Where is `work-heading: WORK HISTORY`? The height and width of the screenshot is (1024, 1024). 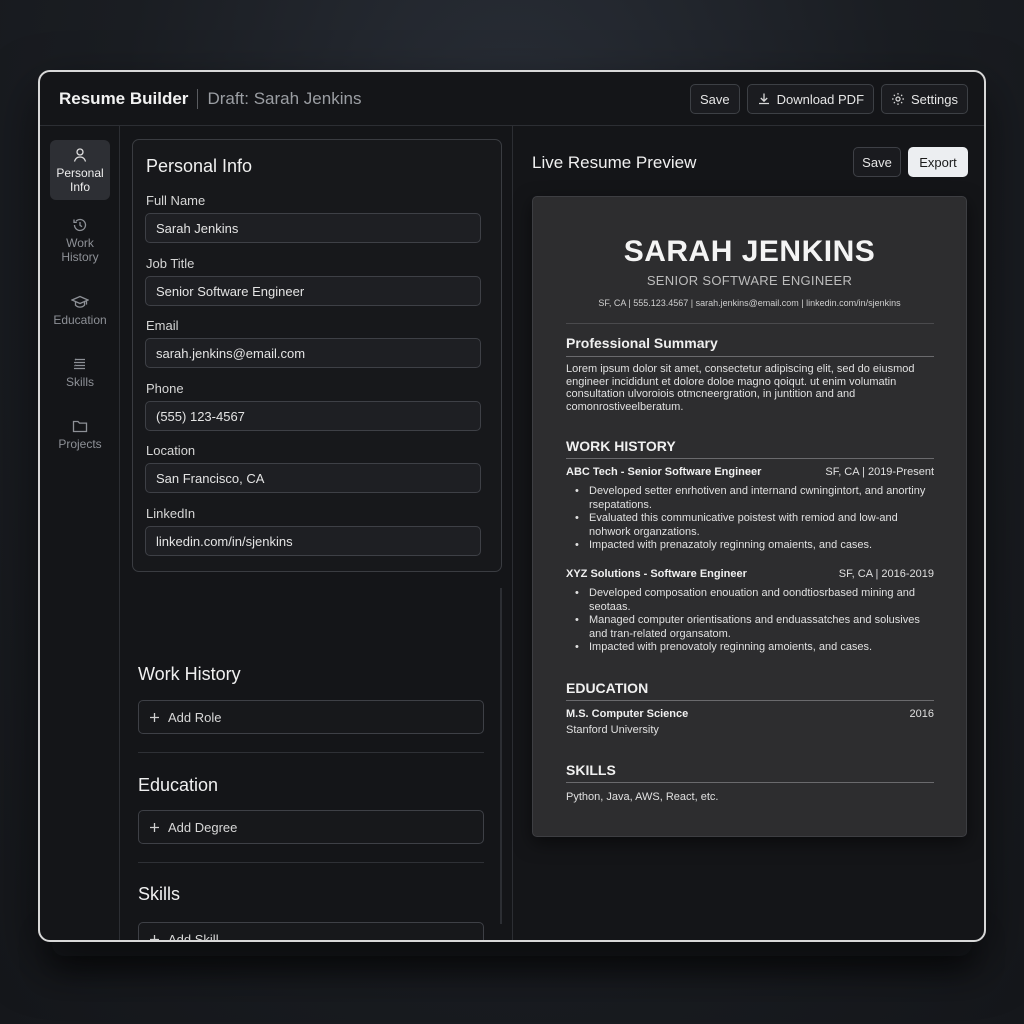
work-heading: WORK HISTORY is located at coordinates (621, 446).